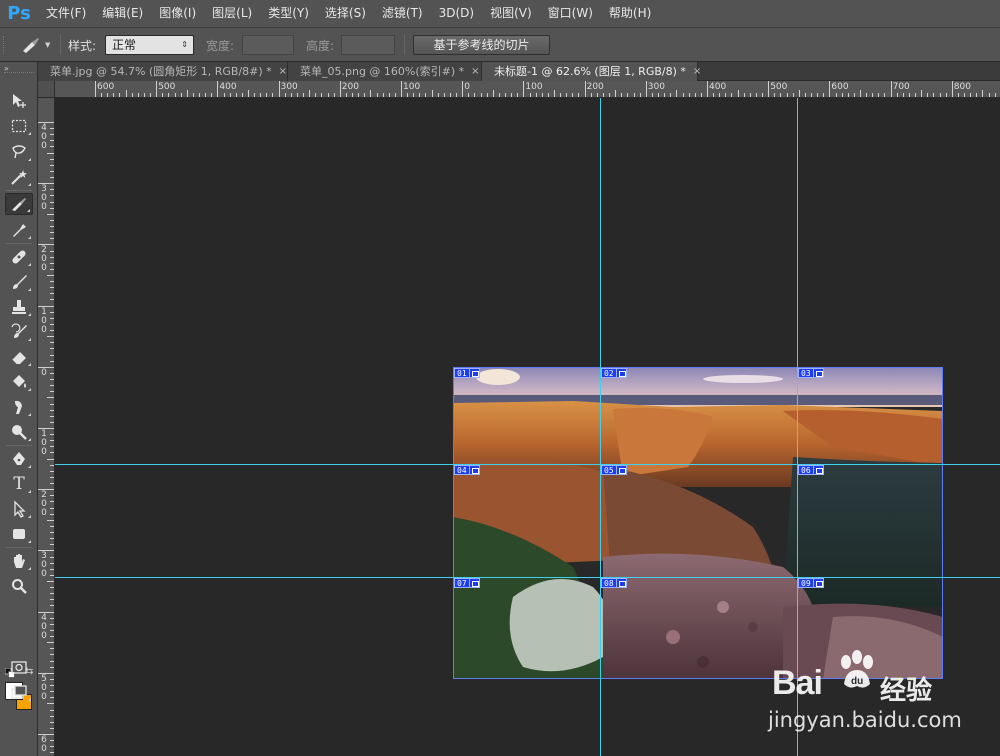  What do you see at coordinates (19, 484) in the screenshot?
I see `type-tool: T` at bounding box center [19, 484].